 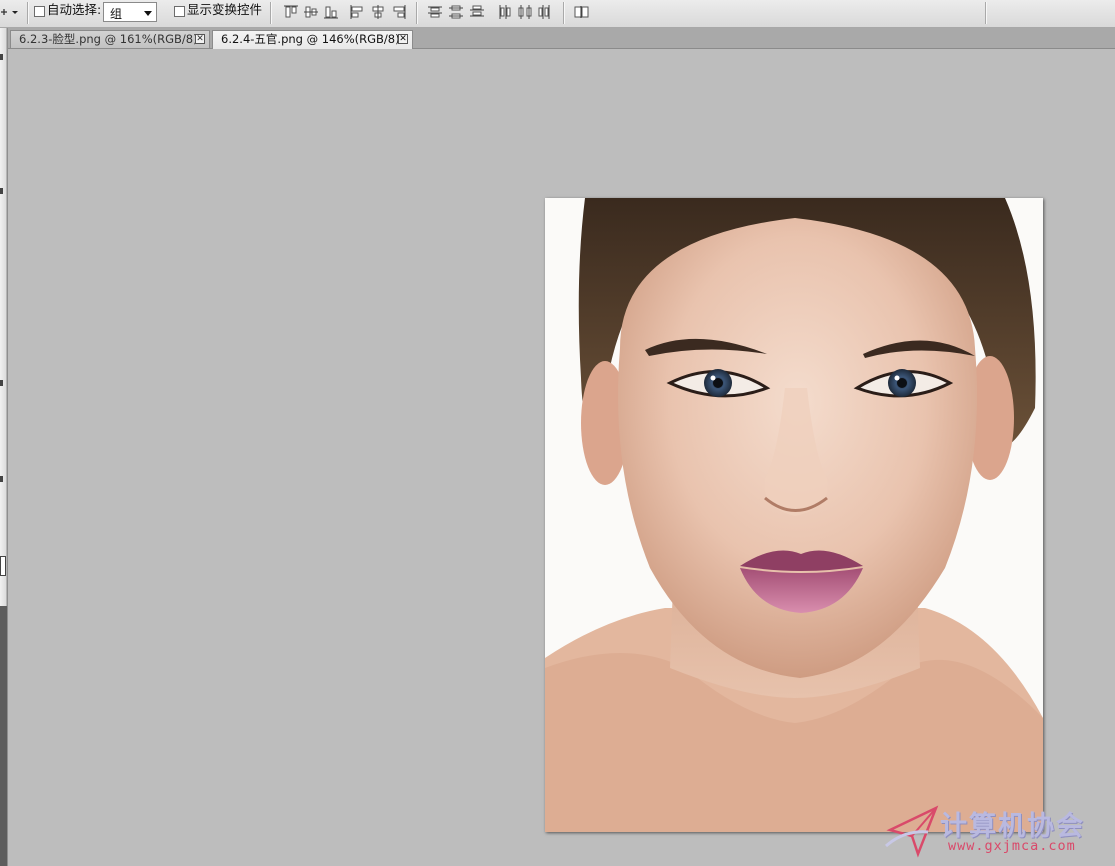 I want to click on align-hcenter-icon, so click(x=378, y=12).